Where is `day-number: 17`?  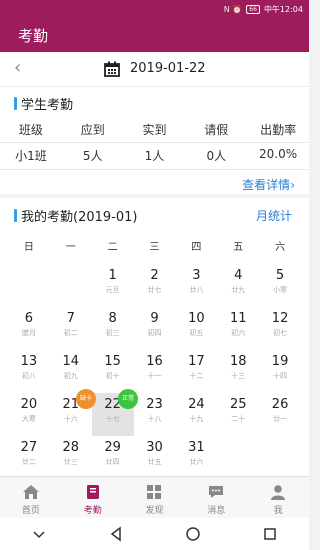
day-number: 17 is located at coordinates (196, 361).